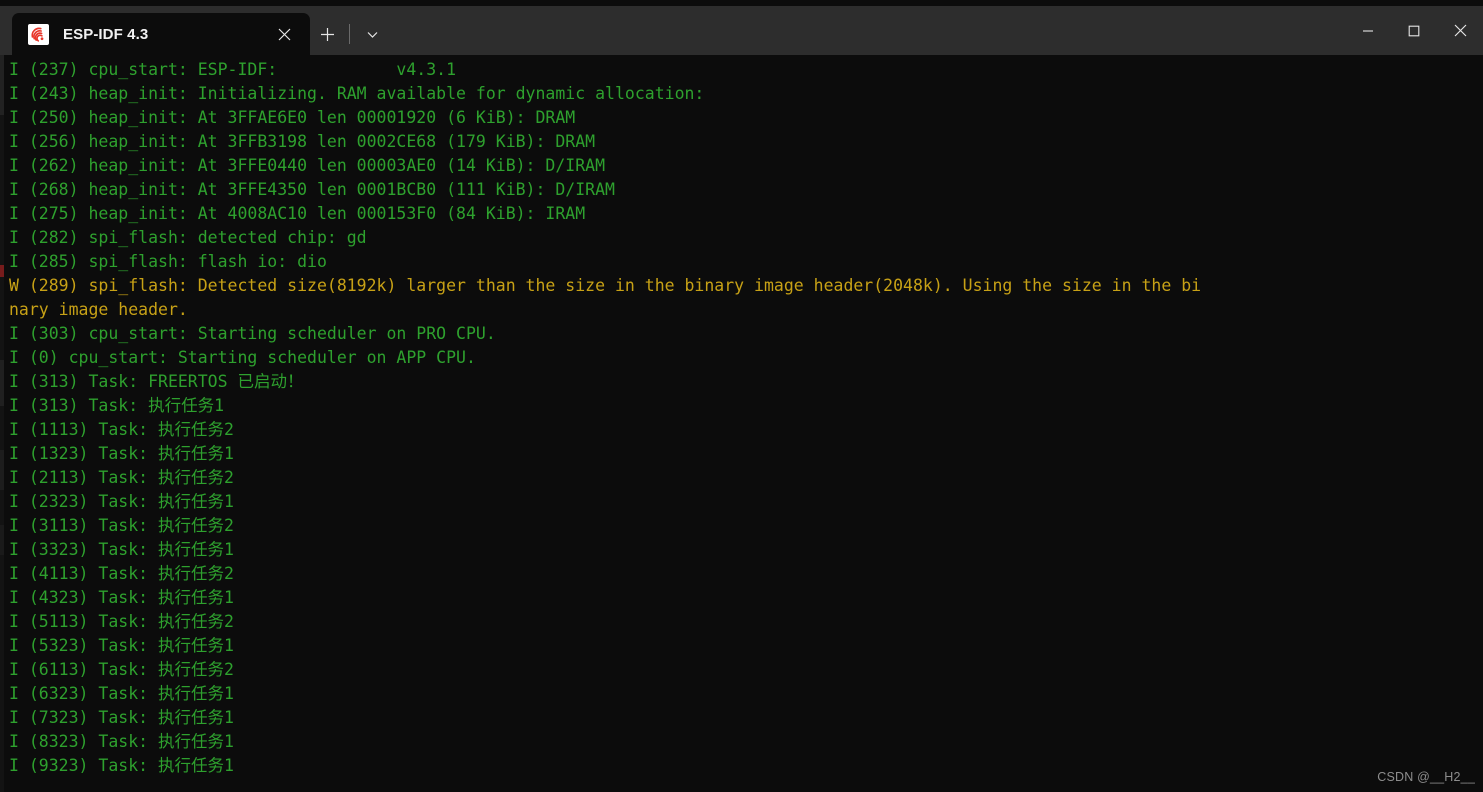  I want to click on terminal-line: I (5113) Task: 执行任务2, so click(121, 621).